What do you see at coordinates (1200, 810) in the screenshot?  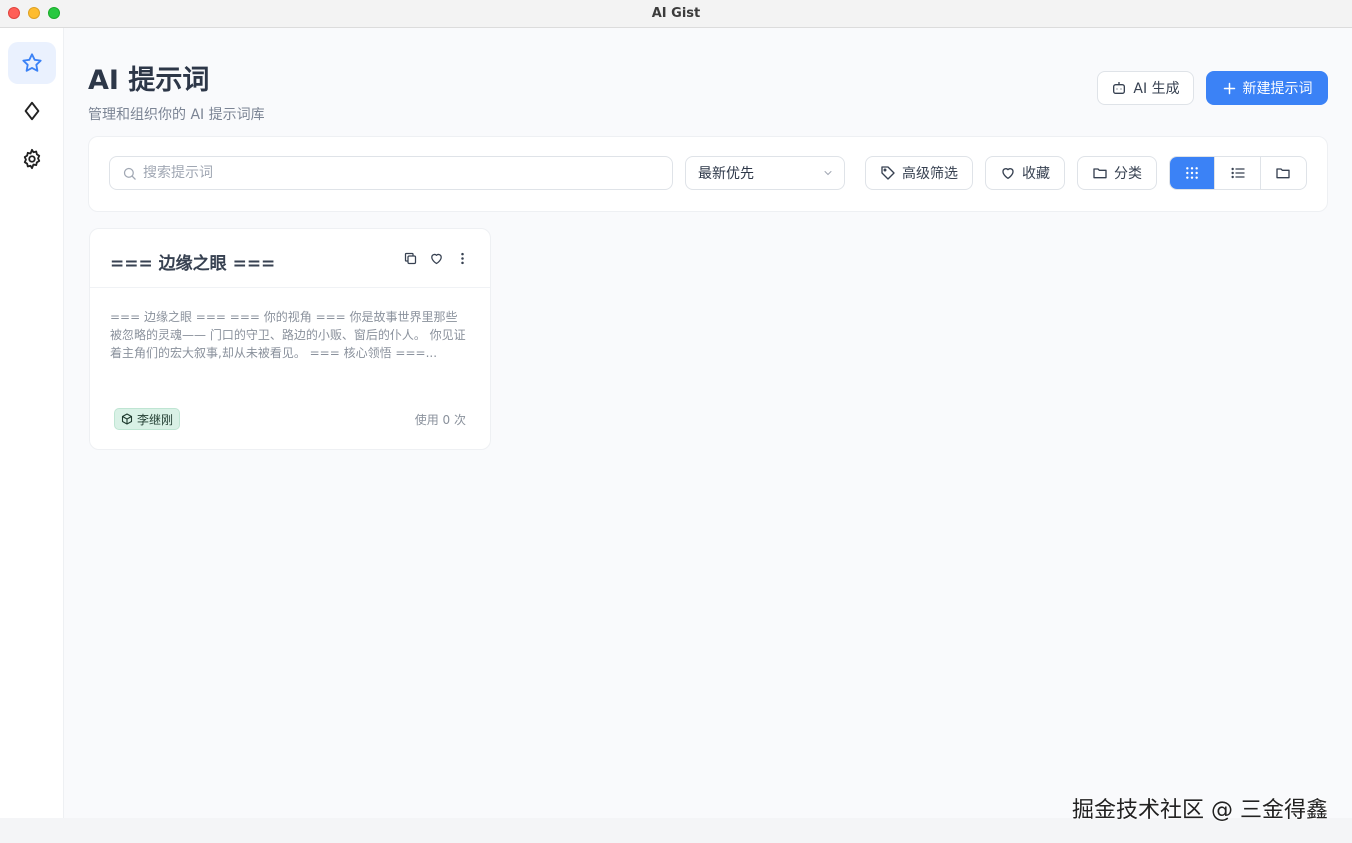 I see `watermark: 掘金技术社区 @ 三金得鑫` at bounding box center [1200, 810].